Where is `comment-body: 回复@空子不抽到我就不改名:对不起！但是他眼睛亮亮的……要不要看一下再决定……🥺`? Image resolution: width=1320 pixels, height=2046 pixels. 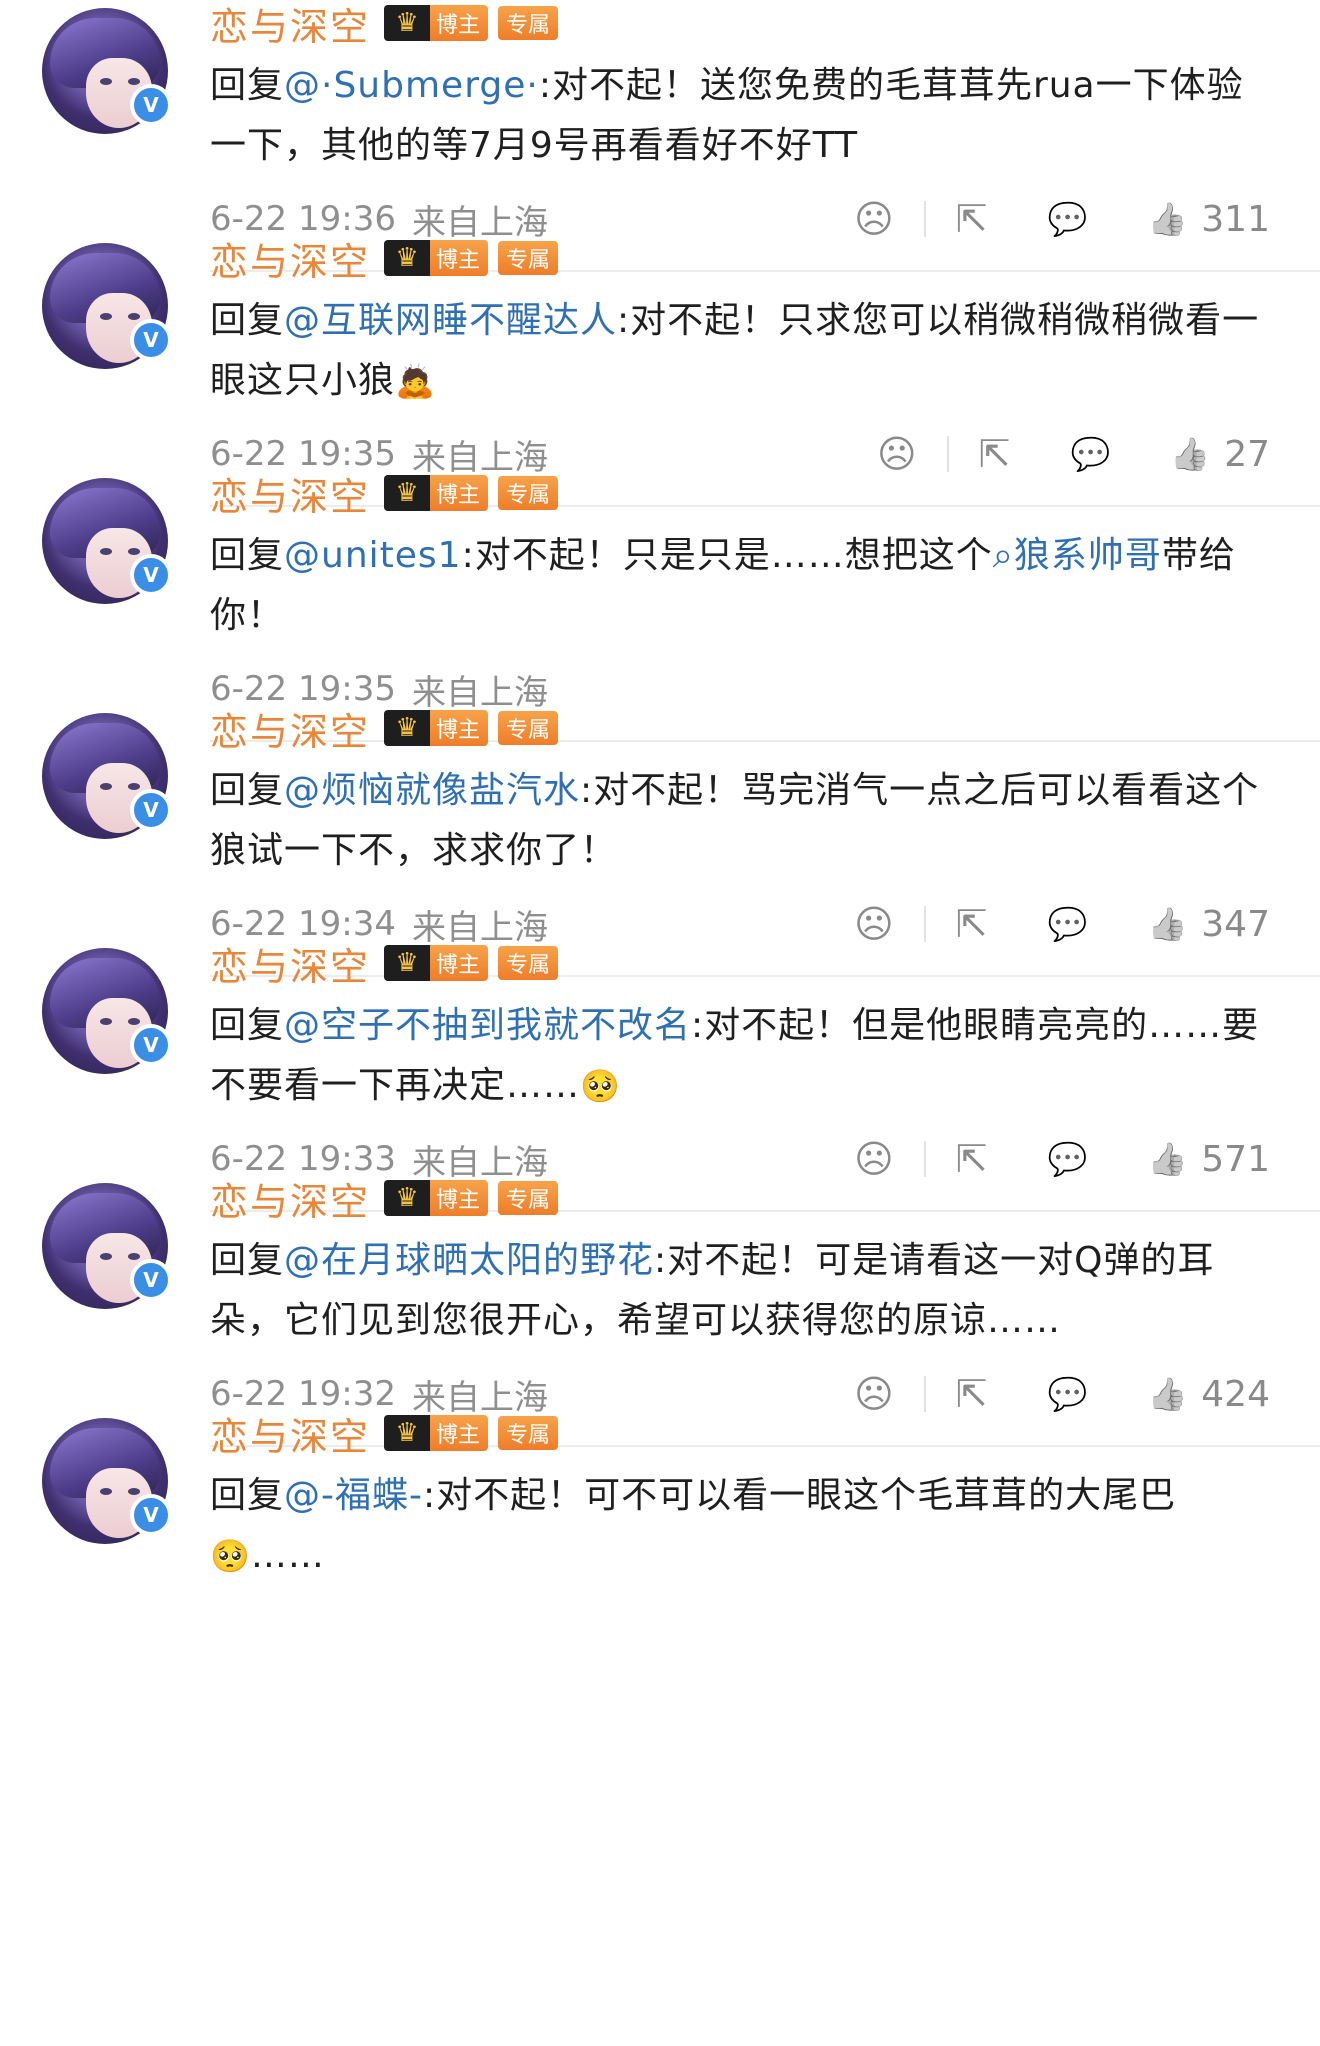
comment-body: 回复@空子不抽到我就不改名:对不起！但是他眼睛亮亮的……要不要看一下再决定……🥺 is located at coordinates (745, 1056).